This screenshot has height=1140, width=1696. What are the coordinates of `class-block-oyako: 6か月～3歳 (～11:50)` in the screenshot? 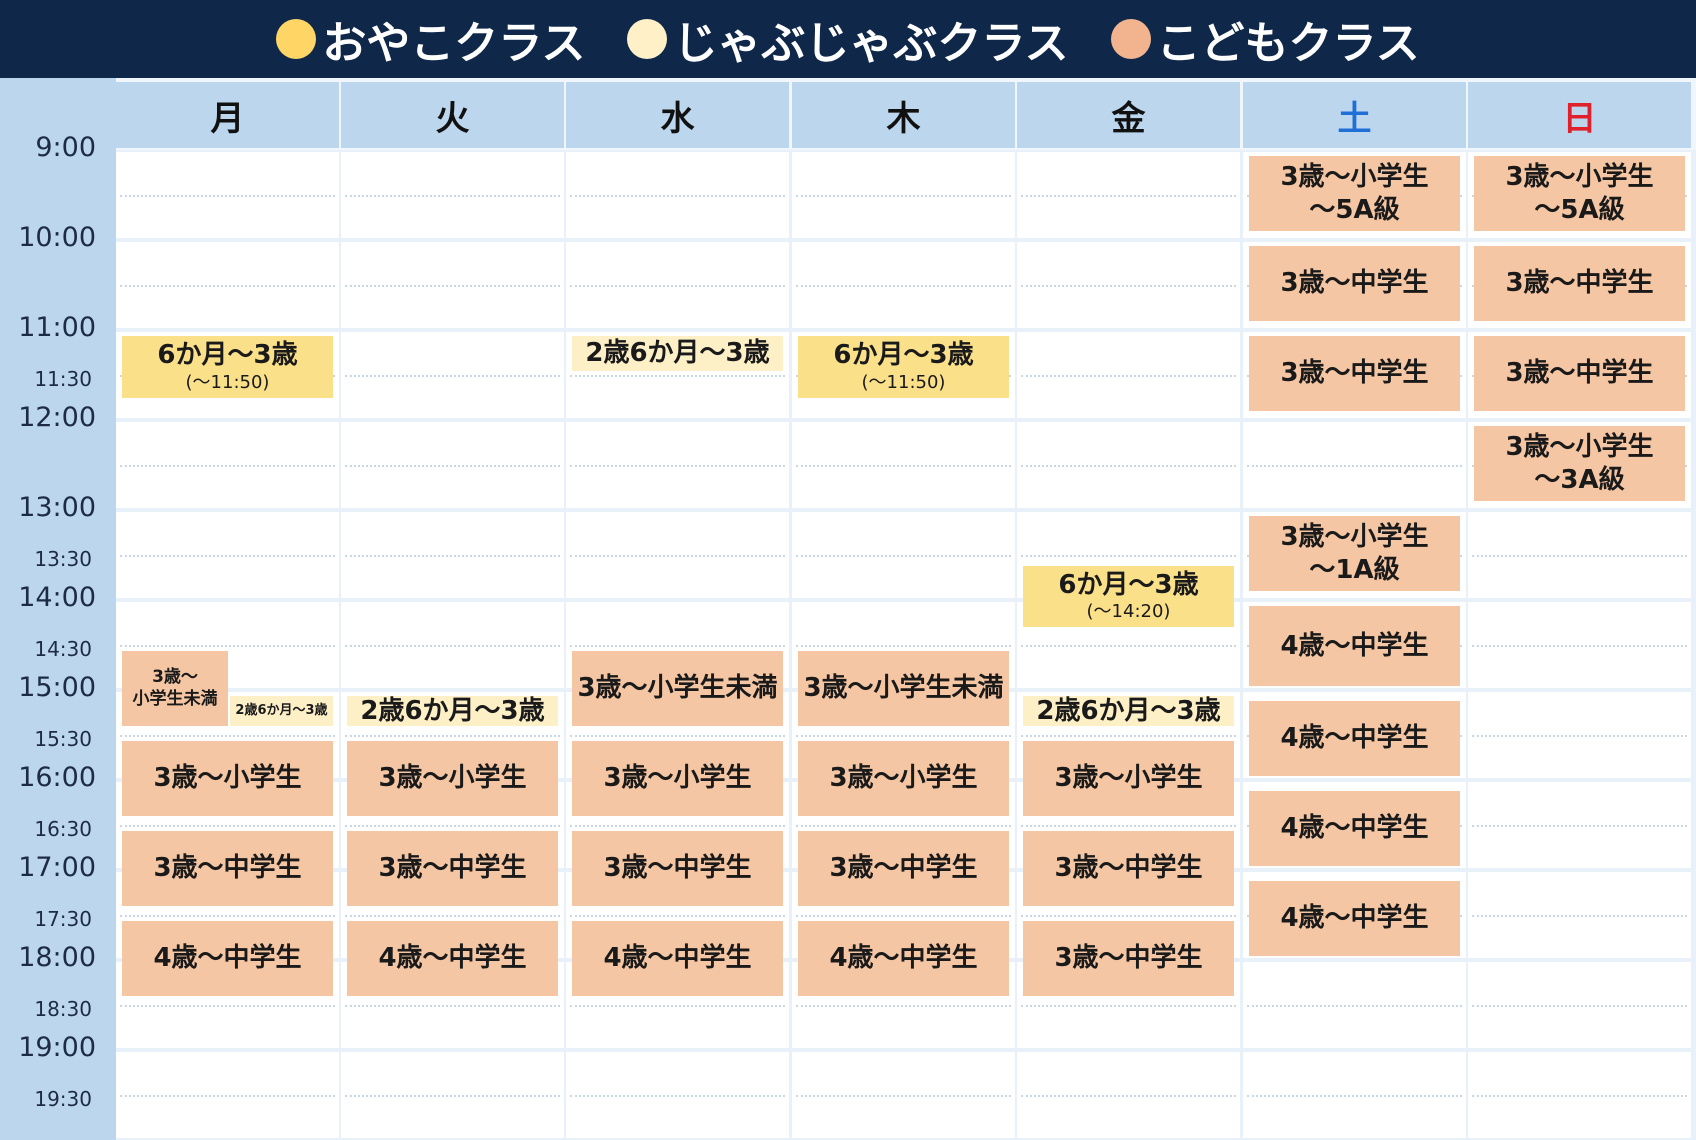 It's located at (903, 367).